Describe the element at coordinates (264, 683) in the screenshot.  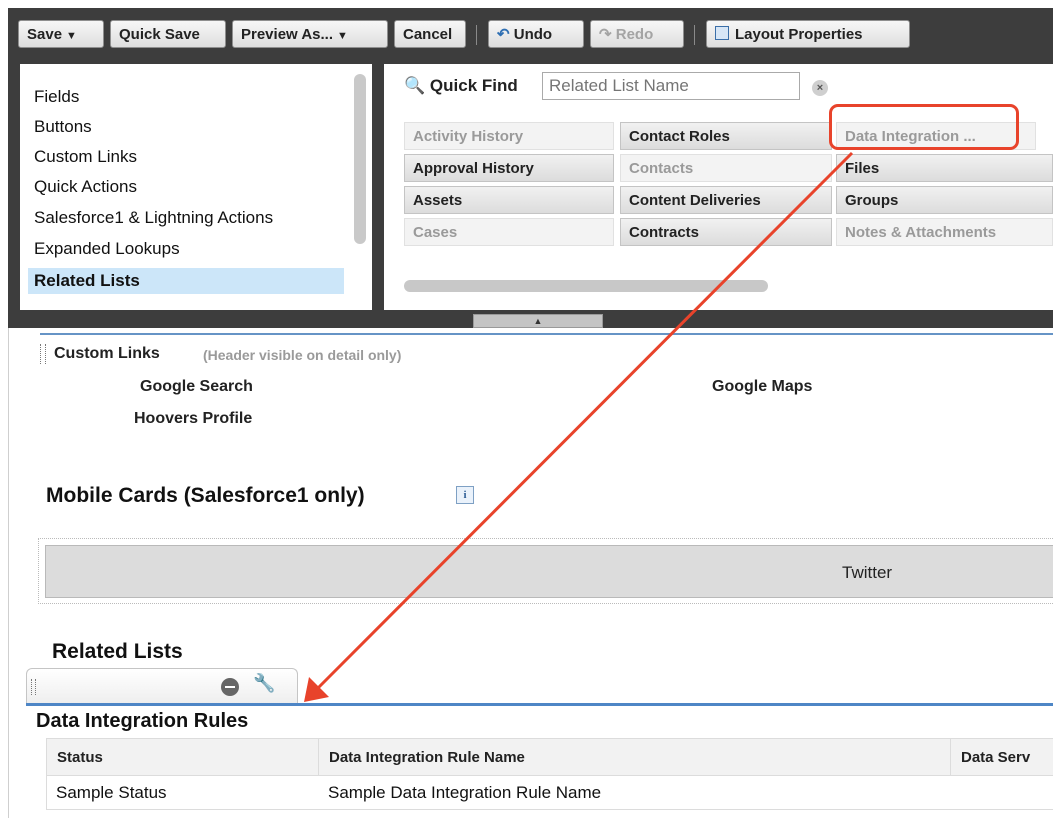
I see `wrench-icon: 🔧` at that location.